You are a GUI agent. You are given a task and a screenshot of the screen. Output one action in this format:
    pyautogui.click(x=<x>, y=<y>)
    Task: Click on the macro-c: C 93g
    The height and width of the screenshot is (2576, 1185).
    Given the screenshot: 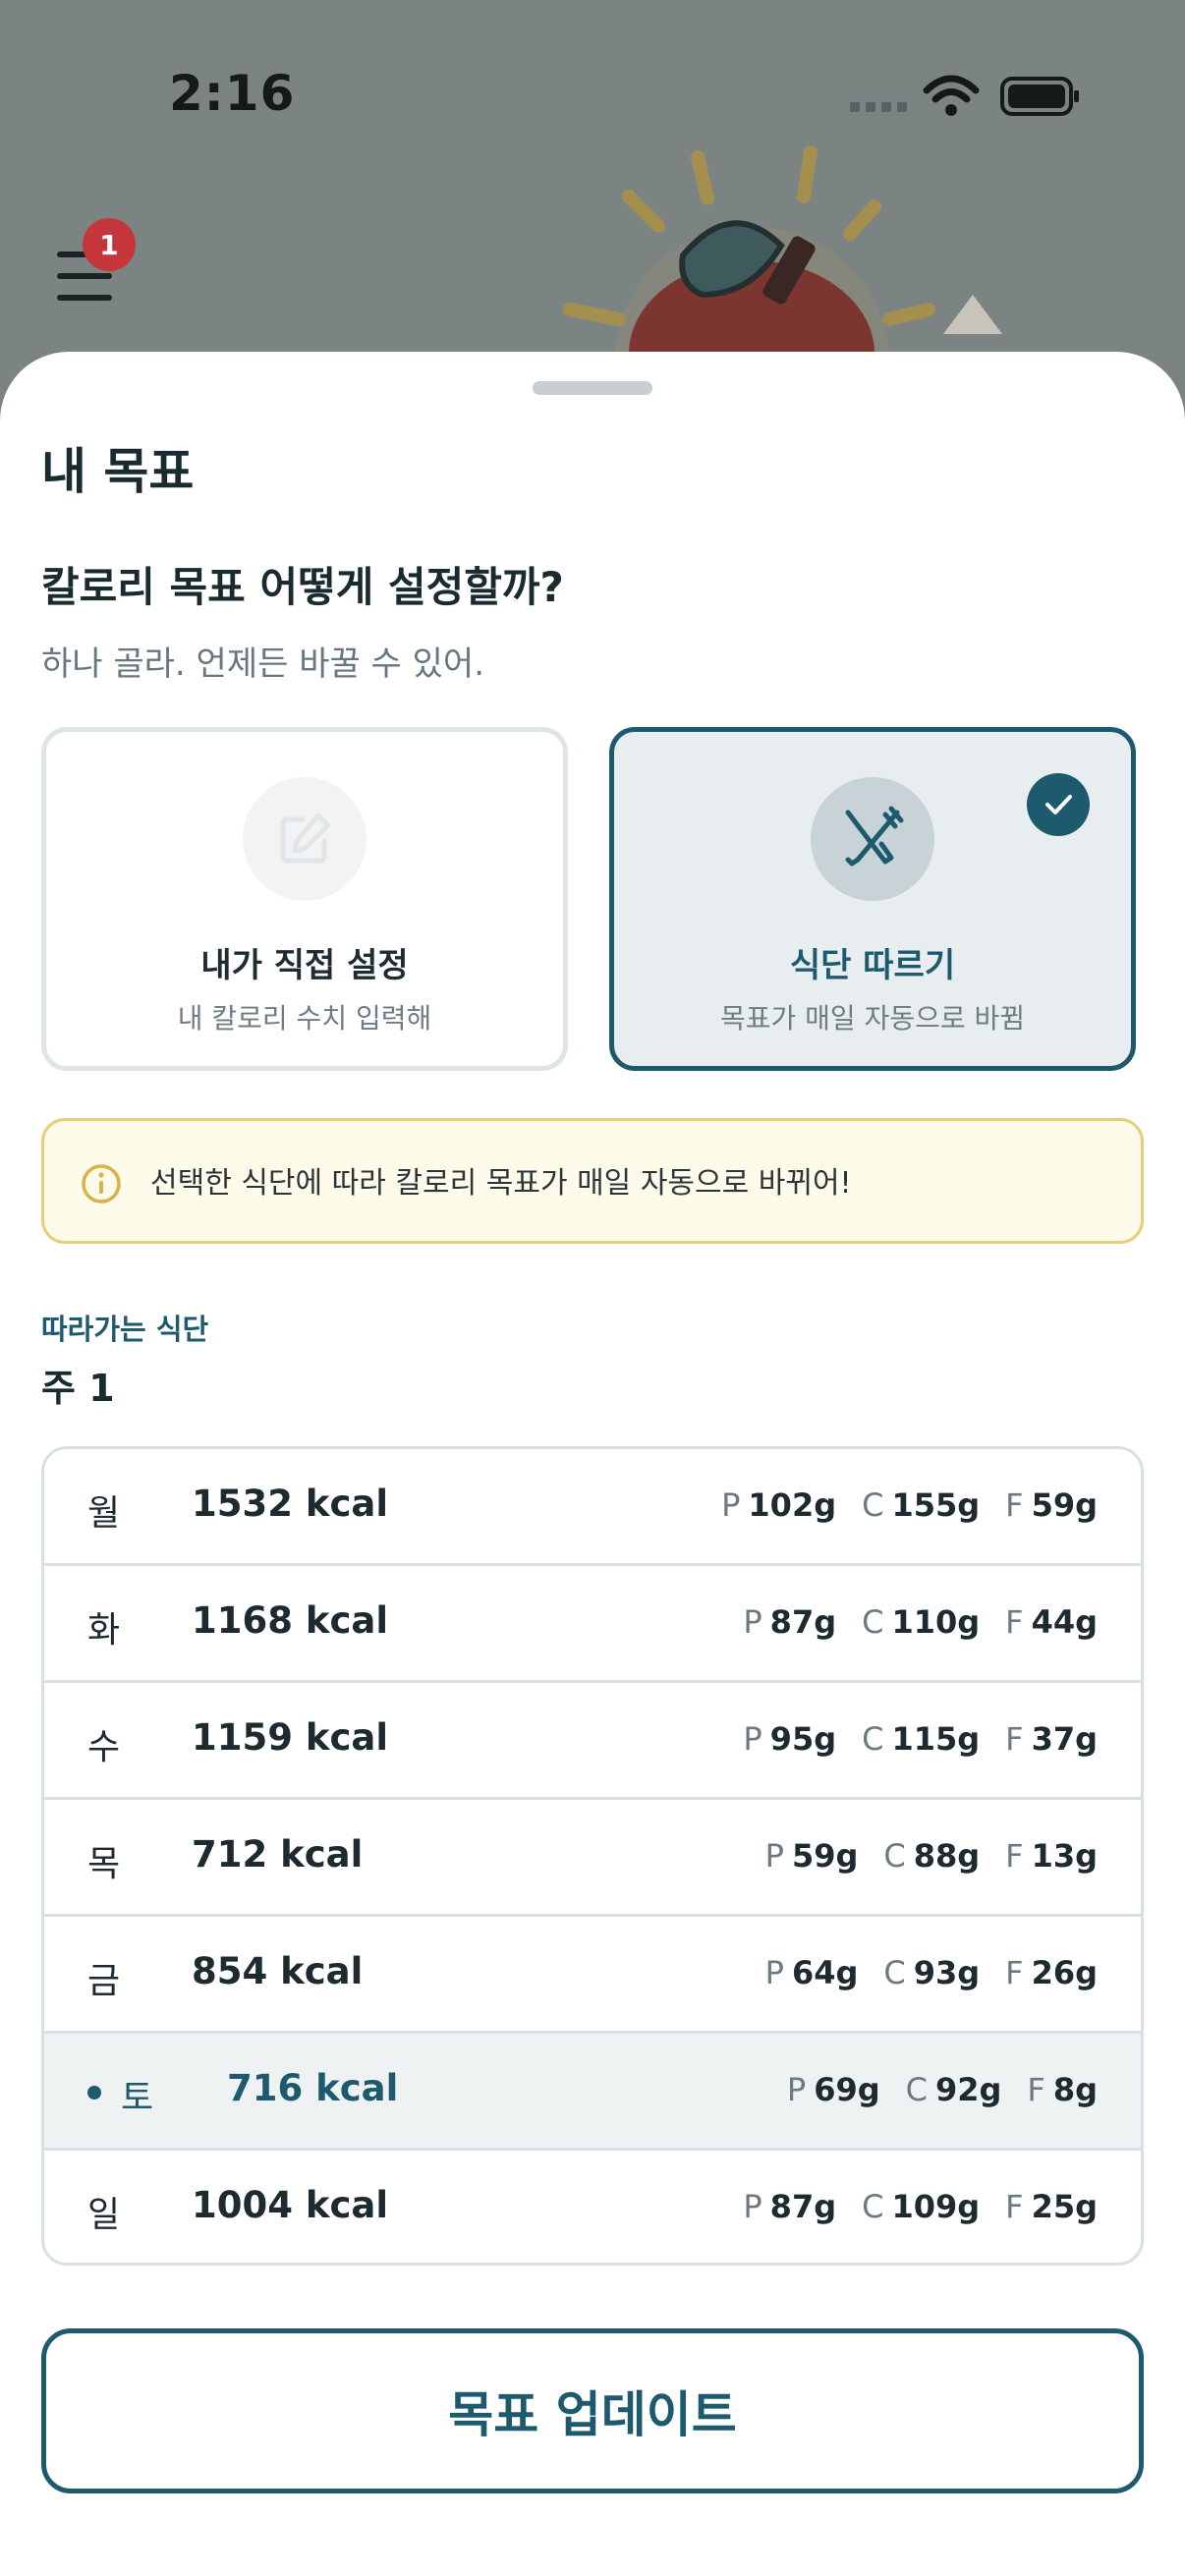 What is the action you would take?
    pyautogui.click(x=932, y=1972)
    